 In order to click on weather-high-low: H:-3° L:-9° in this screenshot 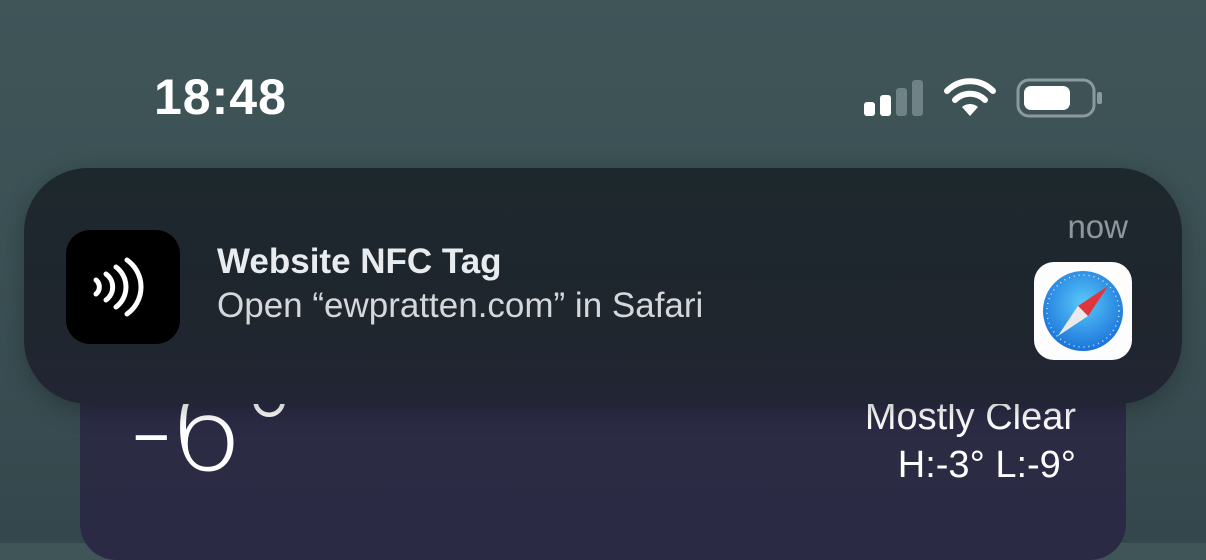, I will do `click(986, 465)`.